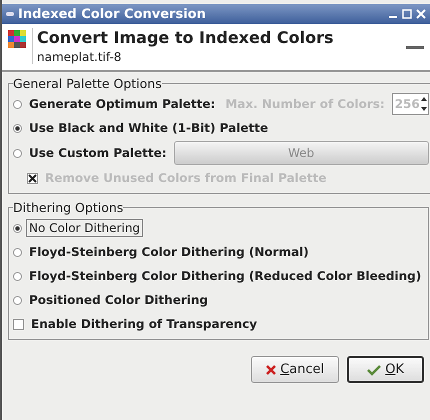  What do you see at coordinates (295, 369) in the screenshot?
I see `cancel-button: Cancel` at bounding box center [295, 369].